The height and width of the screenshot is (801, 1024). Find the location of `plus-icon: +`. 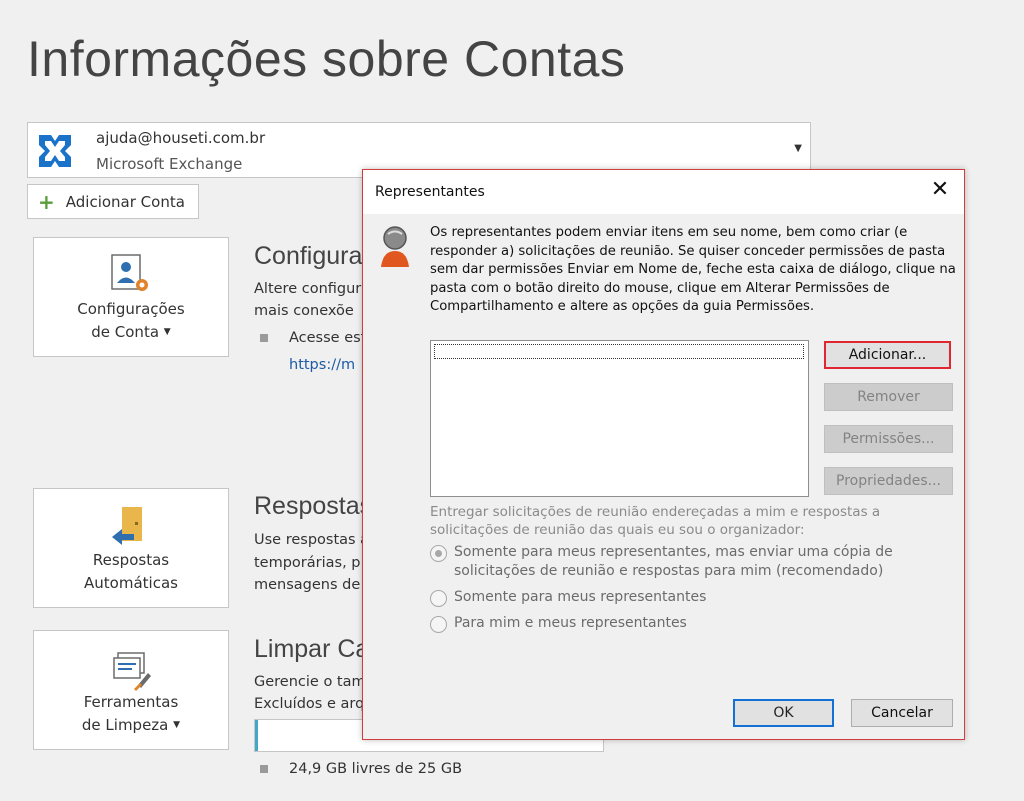

plus-icon: + is located at coordinates (46, 201).